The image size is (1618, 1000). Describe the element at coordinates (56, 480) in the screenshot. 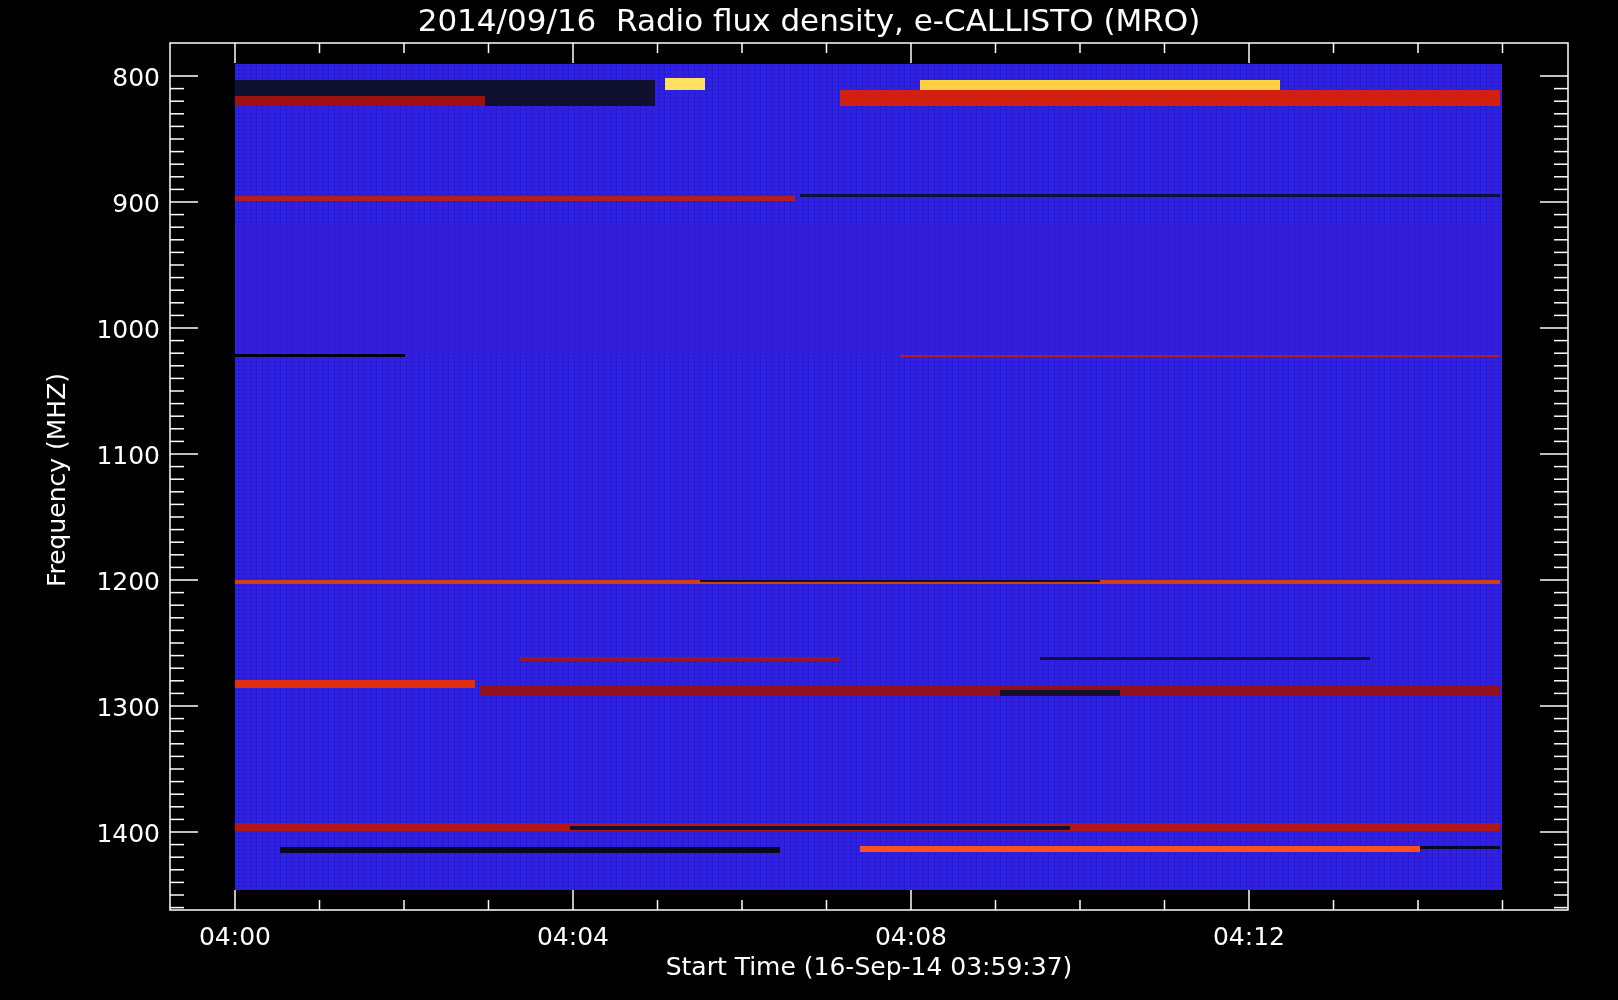

I see `axis-title: Frequency (MHZ)` at that location.